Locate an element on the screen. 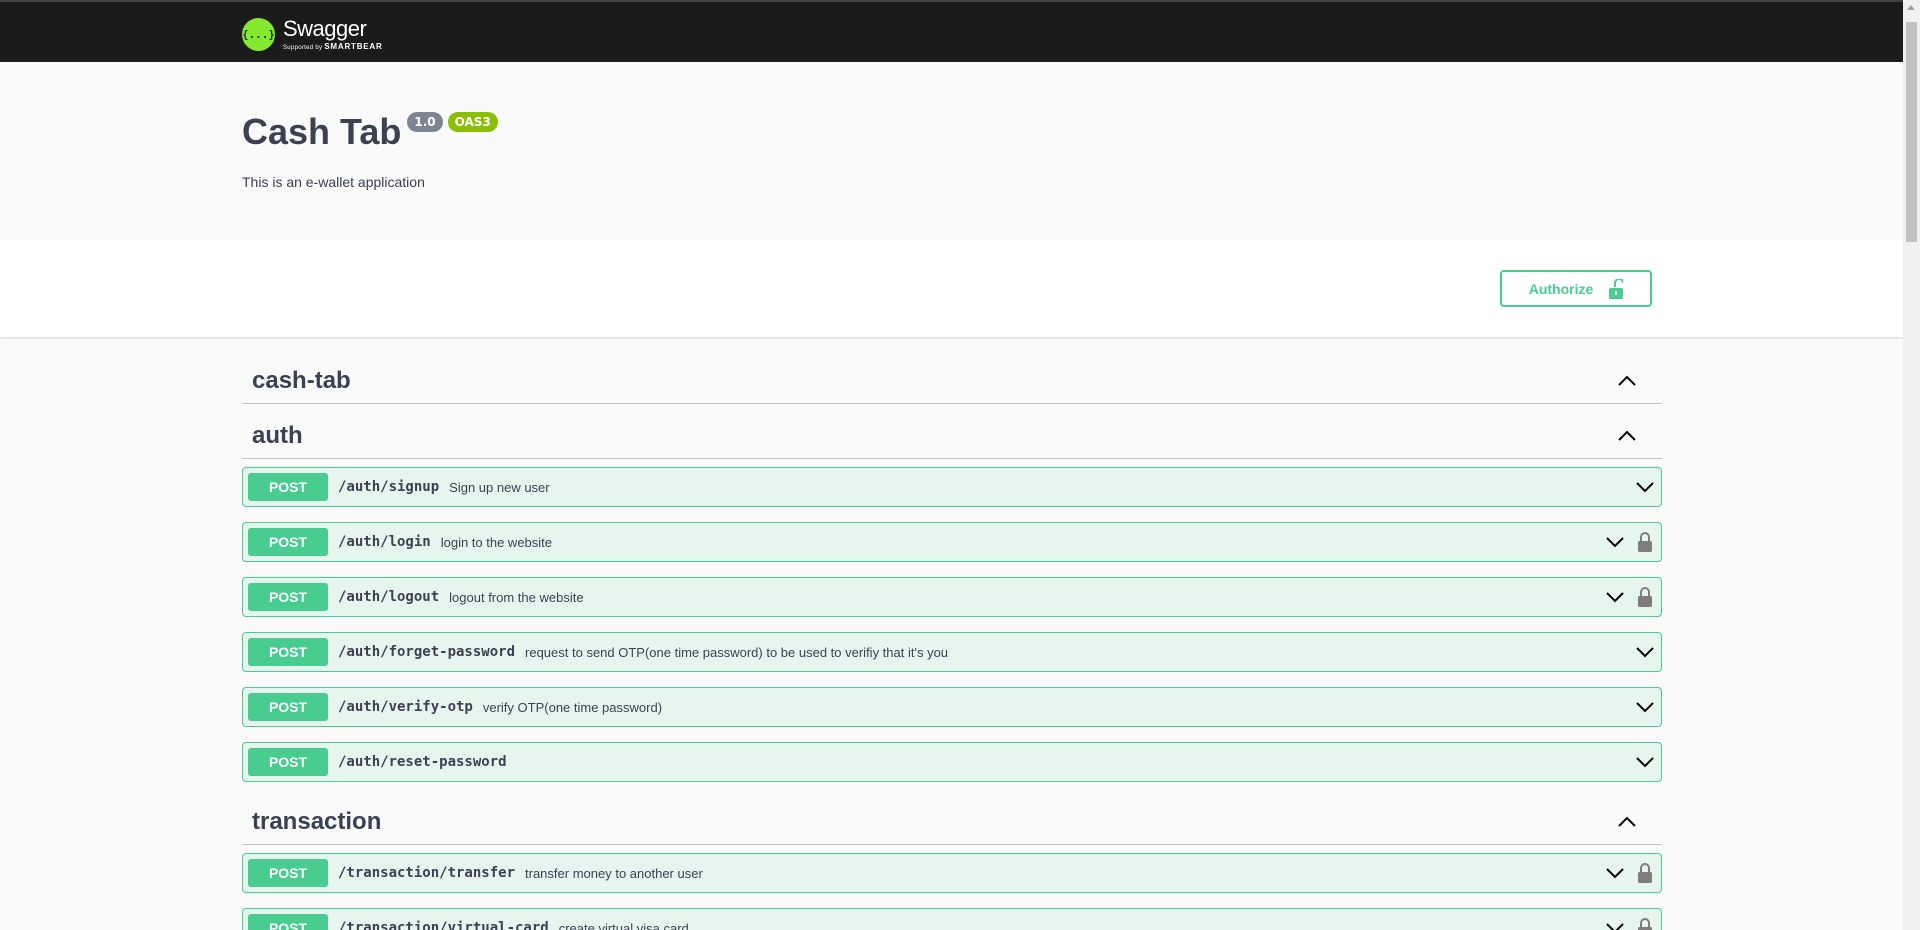 The width and height of the screenshot is (1920, 930). operation-summary: verify OTP(one time password) is located at coordinates (572, 707).